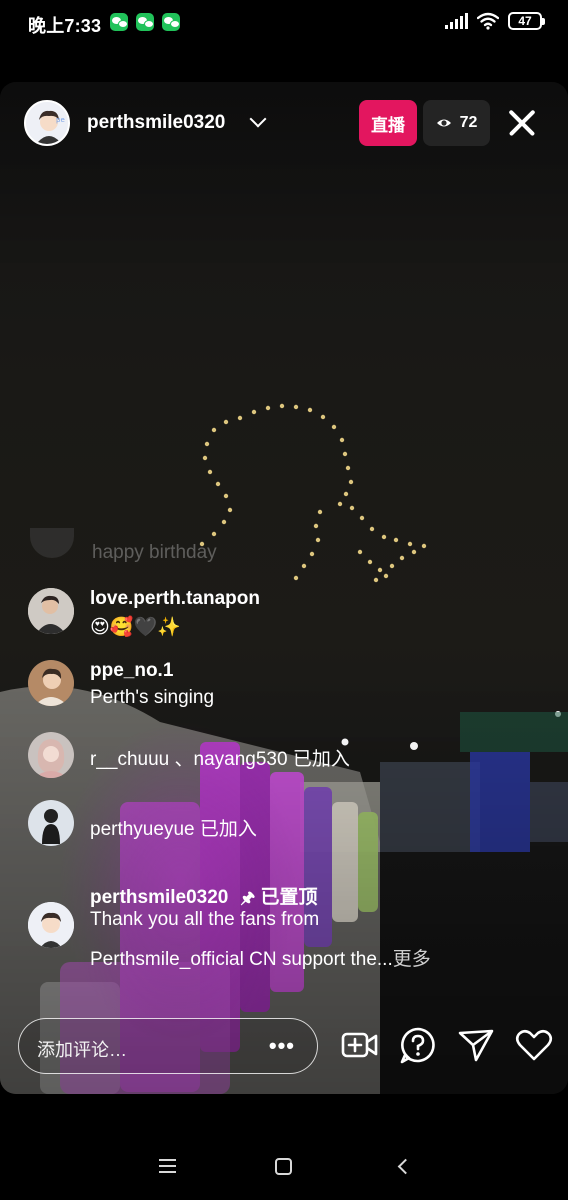 This screenshot has height=1200, width=568. Describe the element at coordinates (159, 897) in the screenshot. I see `comment-username: perthsmile0320` at that location.